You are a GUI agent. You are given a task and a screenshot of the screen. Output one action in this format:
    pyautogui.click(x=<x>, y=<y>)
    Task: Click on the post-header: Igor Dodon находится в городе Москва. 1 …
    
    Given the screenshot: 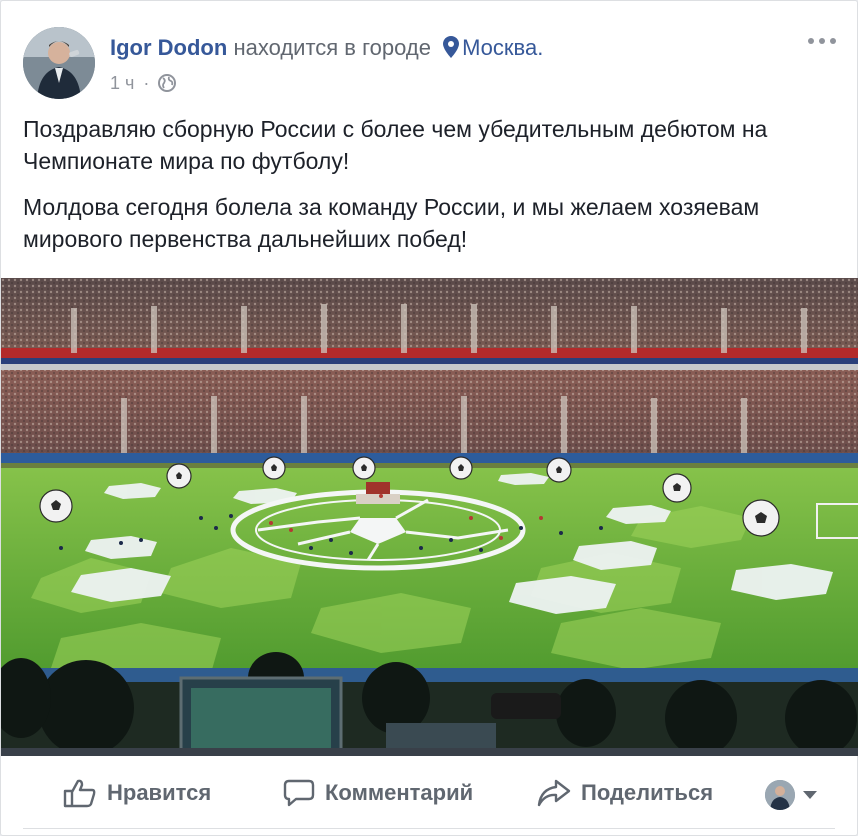 What is the action you would take?
    pyautogui.click(x=433, y=65)
    